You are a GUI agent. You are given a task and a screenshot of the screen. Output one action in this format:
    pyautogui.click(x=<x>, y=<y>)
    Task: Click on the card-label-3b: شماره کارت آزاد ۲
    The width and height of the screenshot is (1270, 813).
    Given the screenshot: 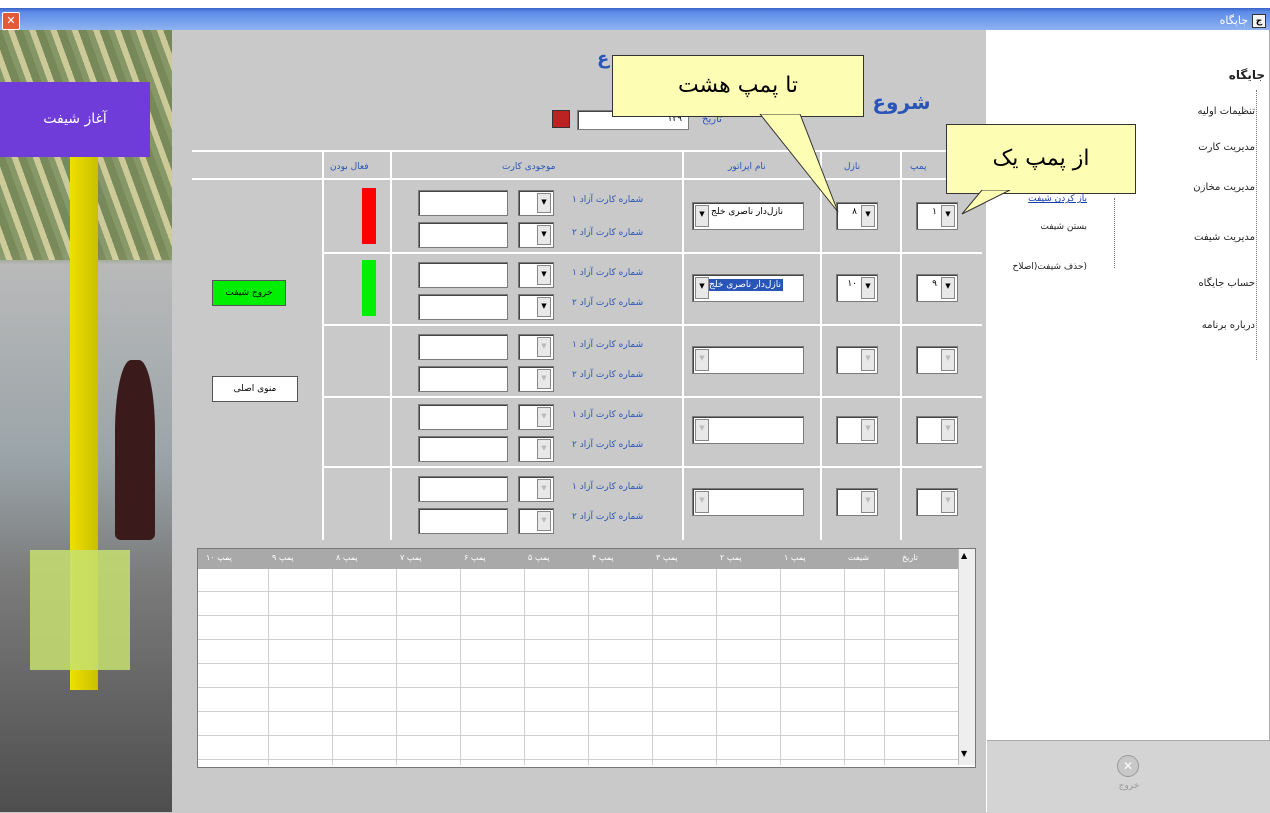 What is the action you would take?
    pyautogui.click(x=608, y=375)
    